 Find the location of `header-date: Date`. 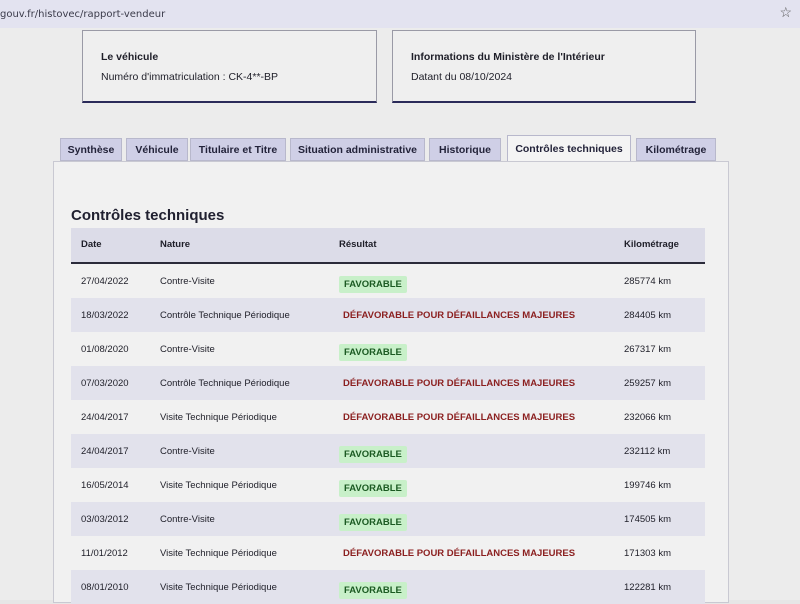

header-date: Date is located at coordinates (91, 244).